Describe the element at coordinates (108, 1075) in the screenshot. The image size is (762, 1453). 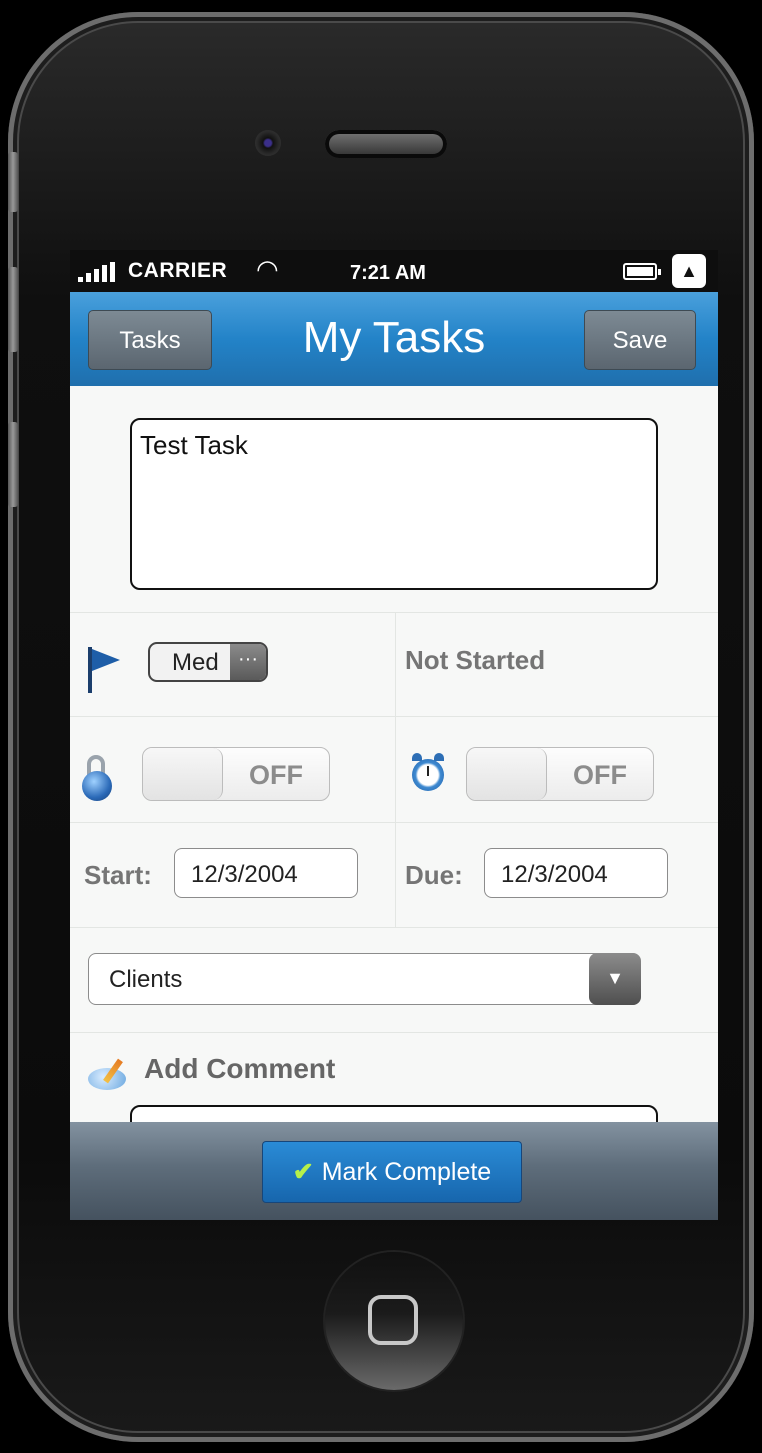
I see `comment-icon` at that location.